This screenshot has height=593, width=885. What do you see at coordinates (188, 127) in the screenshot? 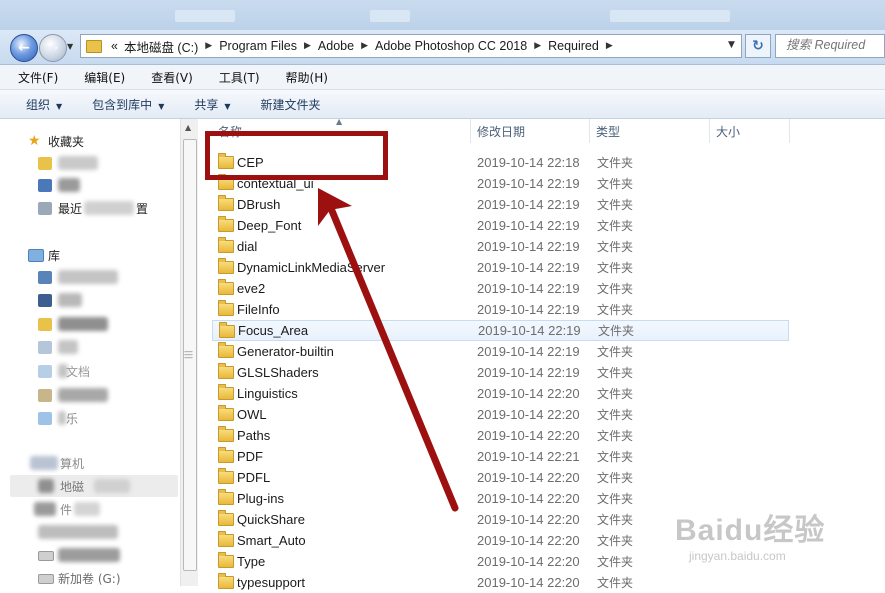
I see `scroll-up-icon: ▲` at bounding box center [188, 127].